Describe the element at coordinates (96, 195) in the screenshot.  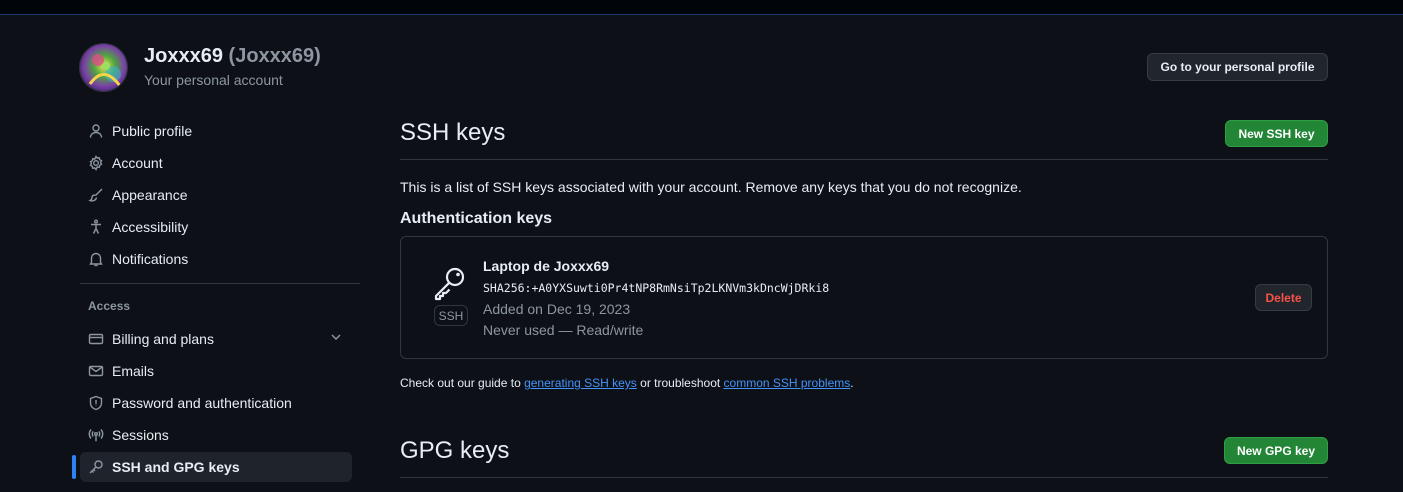
I see `paintbrush-icon` at that location.